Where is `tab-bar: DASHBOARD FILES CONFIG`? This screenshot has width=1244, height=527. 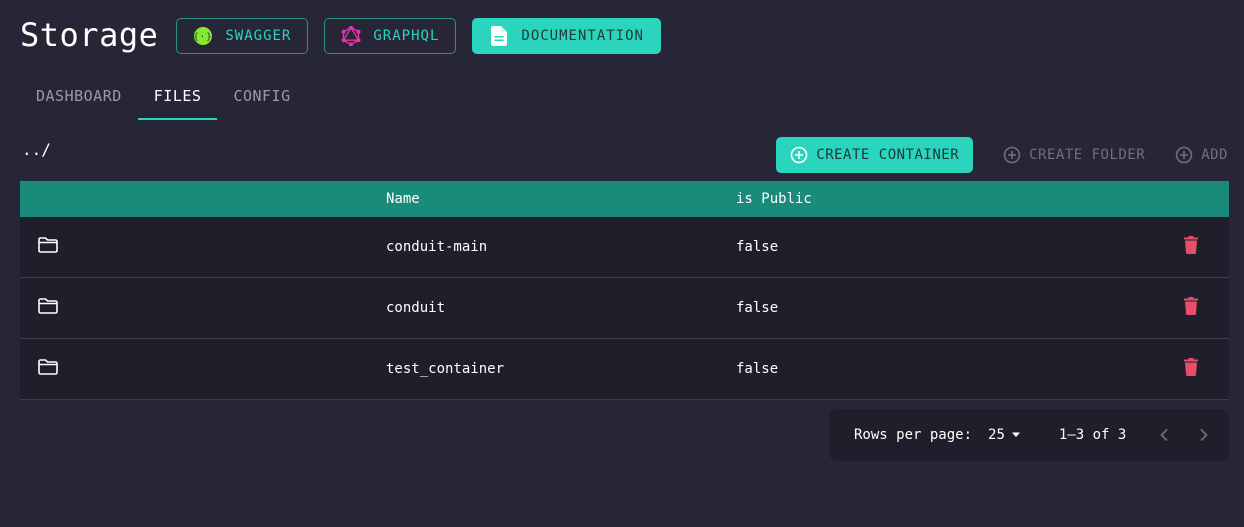
tab-bar: DASHBOARD FILES CONFIG is located at coordinates (163, 98).